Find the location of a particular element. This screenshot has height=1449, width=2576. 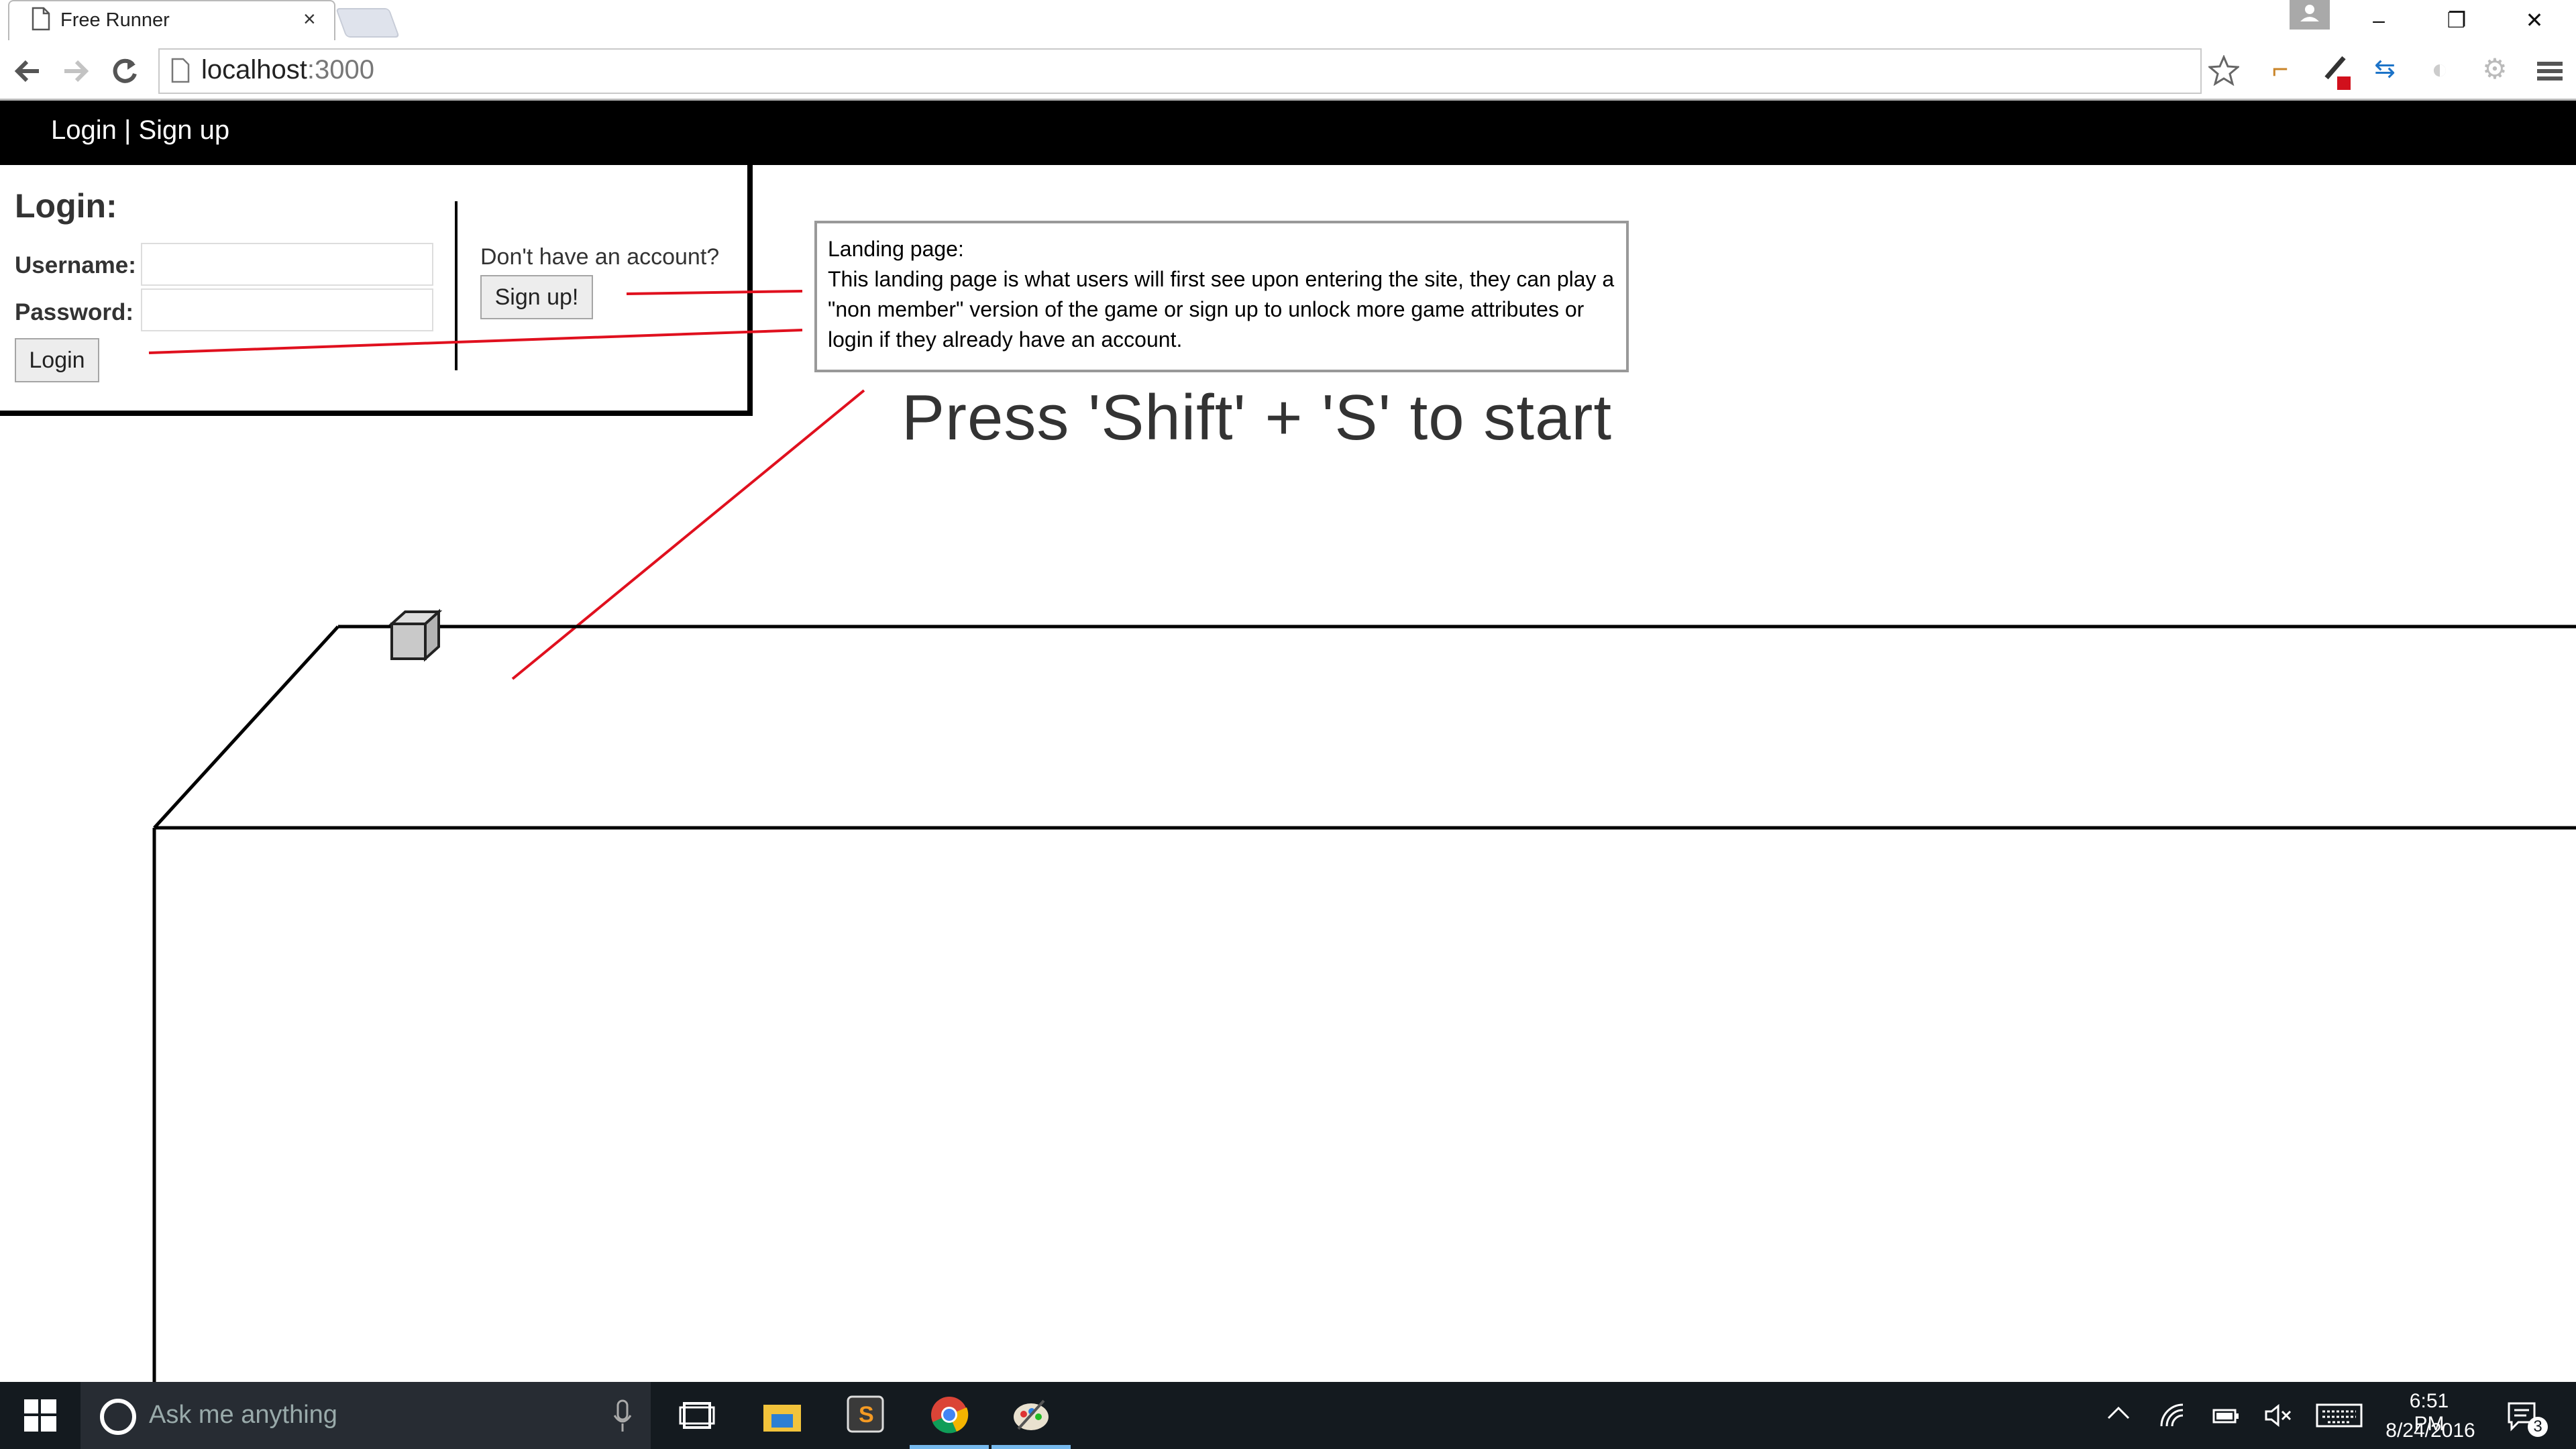

login-heading: Login: is located at coordinates (66, 206).